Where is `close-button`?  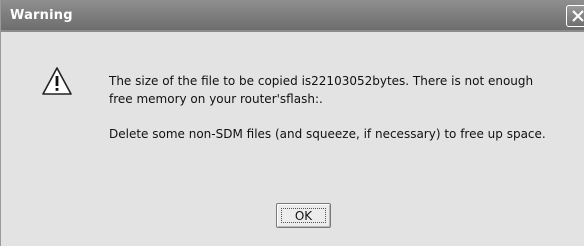
close-button is located at coordinates (575, 16).